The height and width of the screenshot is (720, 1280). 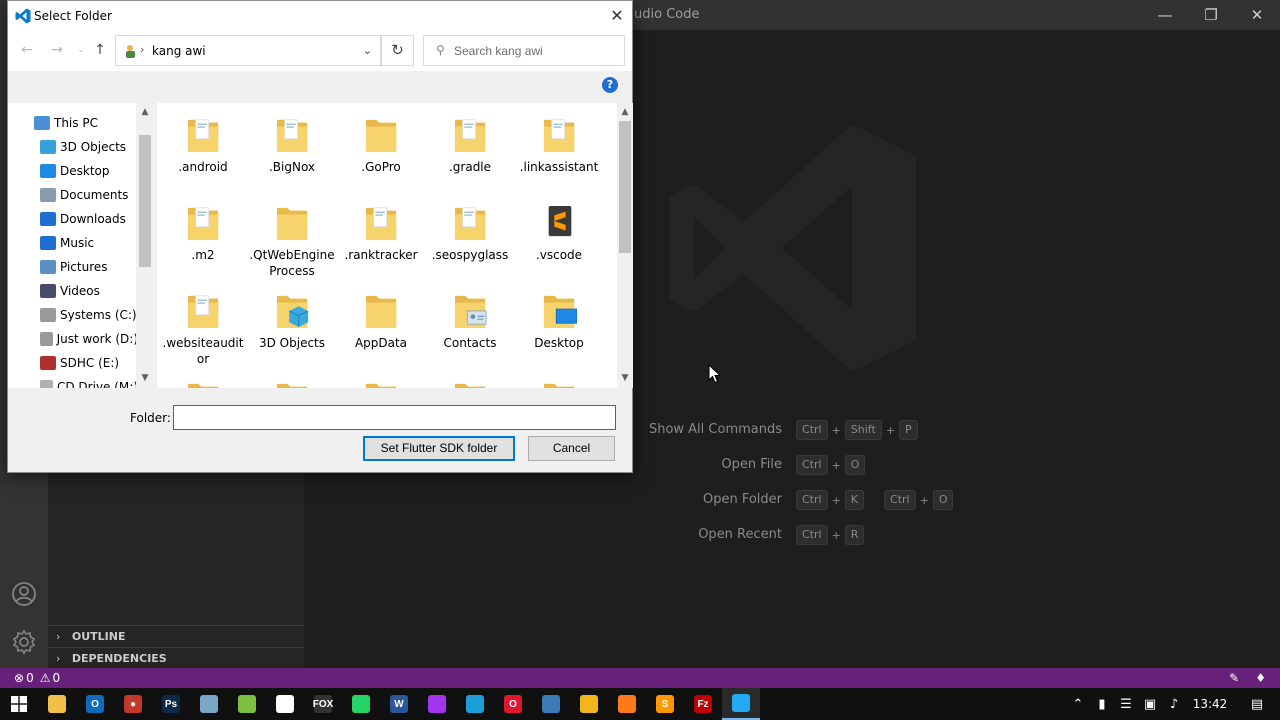 I want to click on action-center-icon: ▤, so click(x=1257, y=704).